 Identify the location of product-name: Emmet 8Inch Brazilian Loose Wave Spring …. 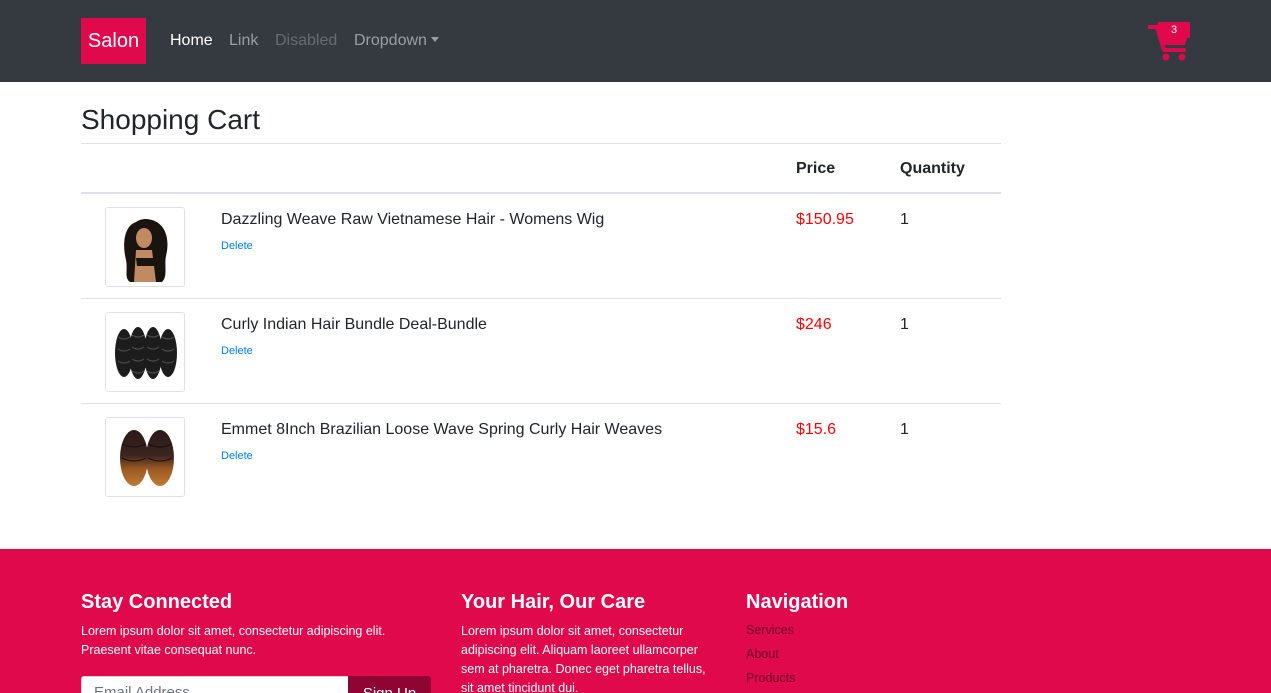
(441, 430).